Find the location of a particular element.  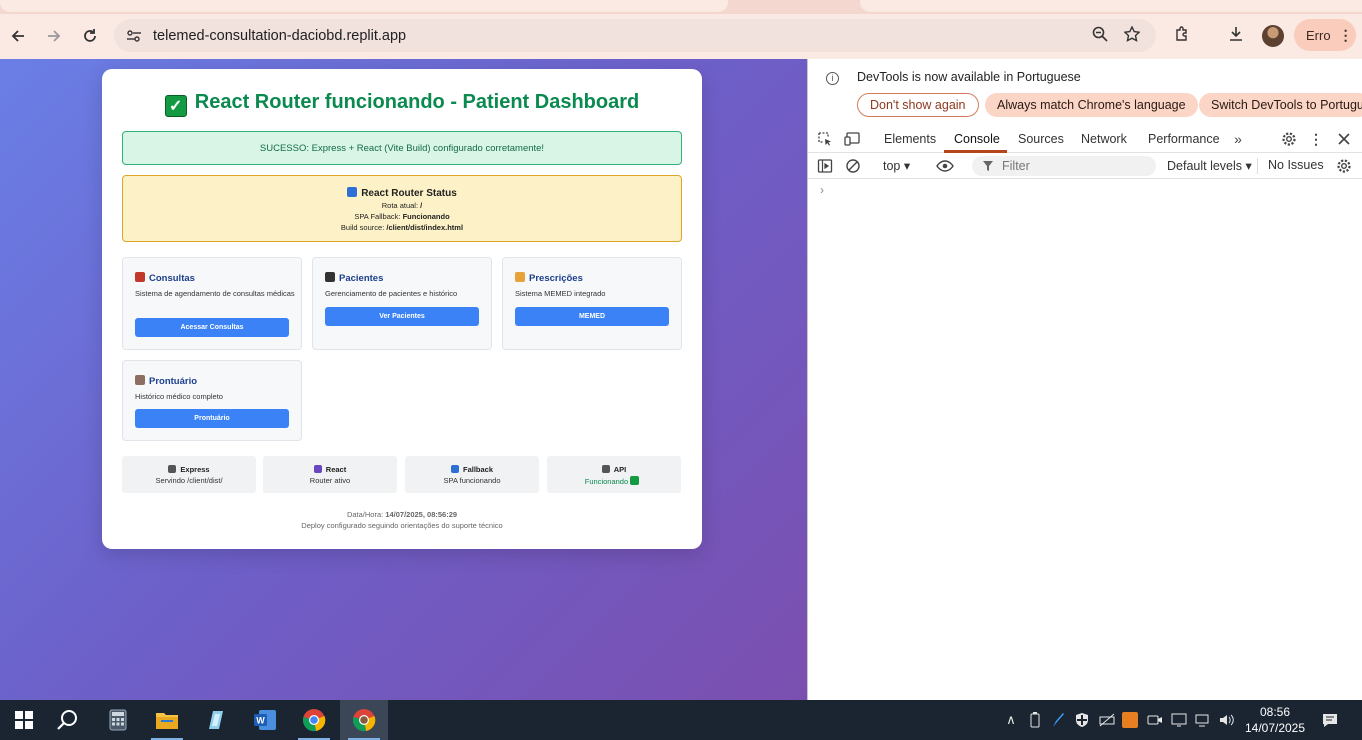

datetime-label: Data/Hora: is located at coordinates (365, 514).